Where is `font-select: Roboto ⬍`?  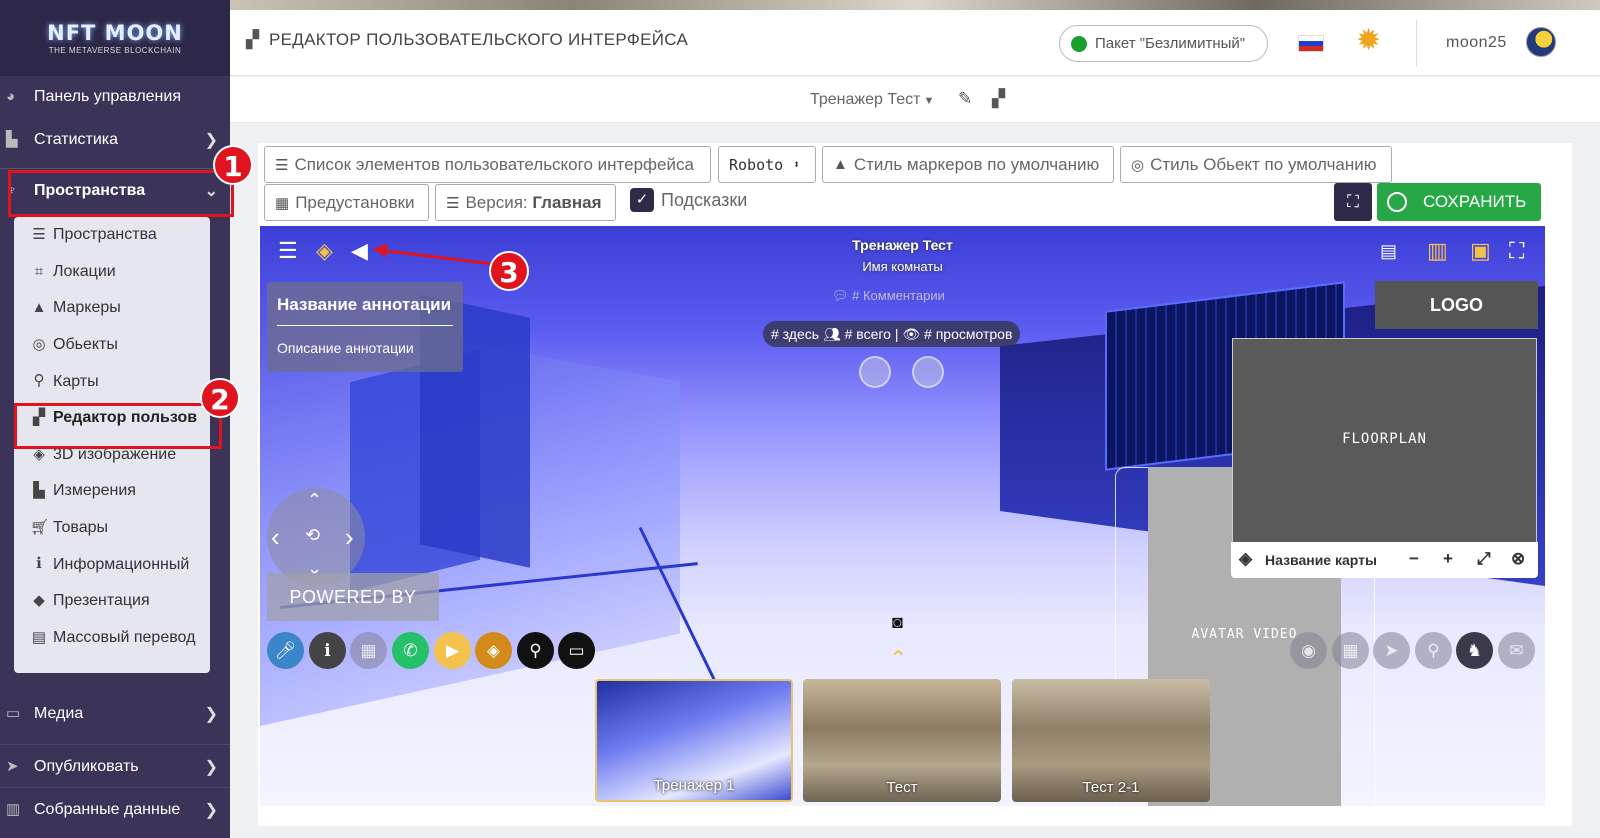 font-select: Roboto ⬍ is located at coordinates (767, 164).